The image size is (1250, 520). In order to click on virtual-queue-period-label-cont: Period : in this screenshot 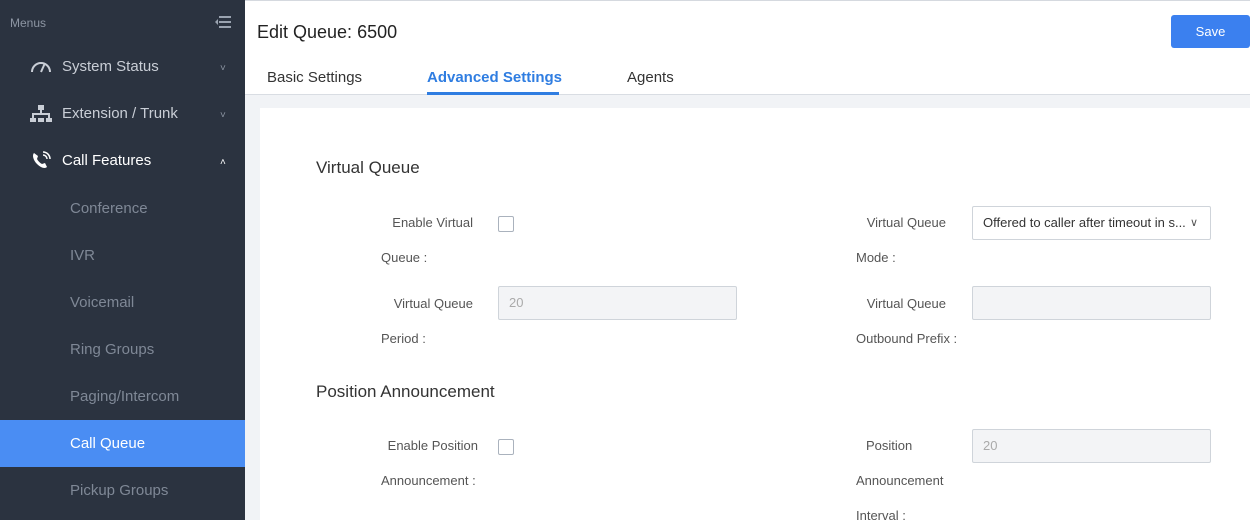, I will do `click(403, 338)`.